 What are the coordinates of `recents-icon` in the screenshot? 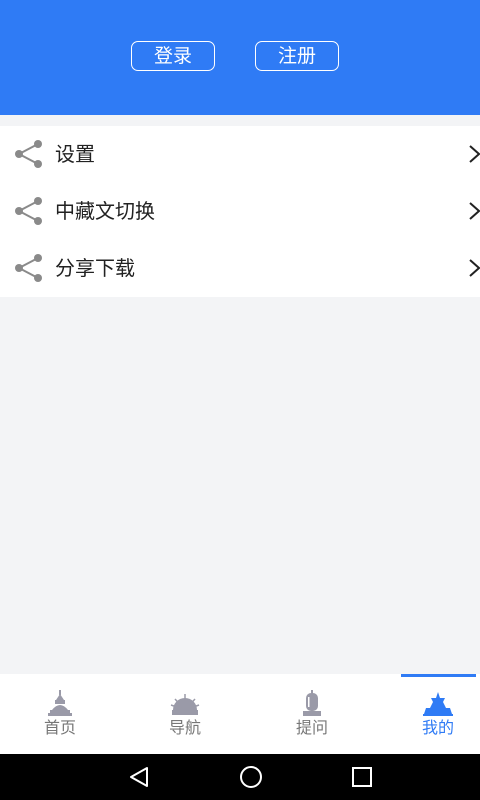 It's located at (362, 777).